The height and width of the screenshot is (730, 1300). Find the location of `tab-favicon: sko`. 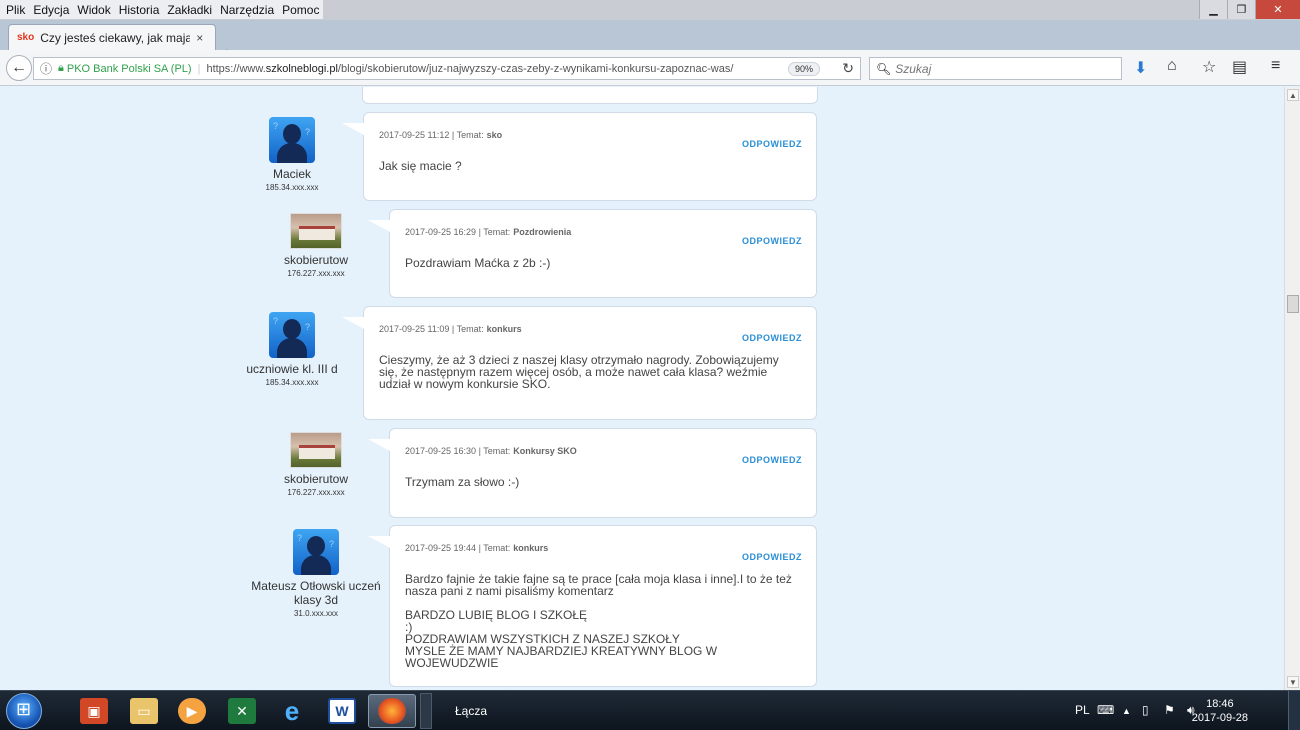

tab-favicon: sko is located at coordinates (26, 37).